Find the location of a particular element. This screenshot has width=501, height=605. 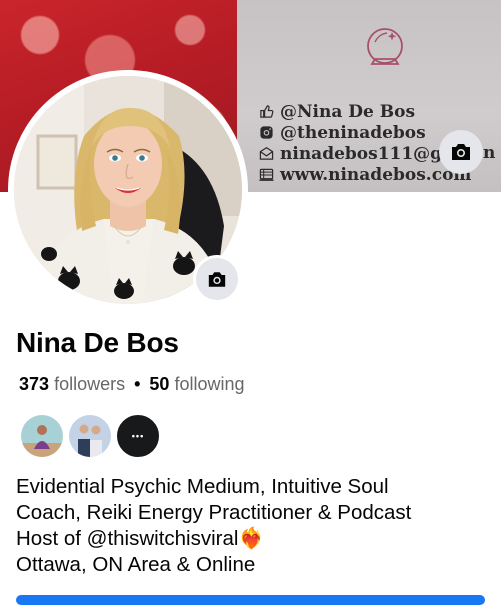

following-count: 50 is located at coordinates (159, 384).